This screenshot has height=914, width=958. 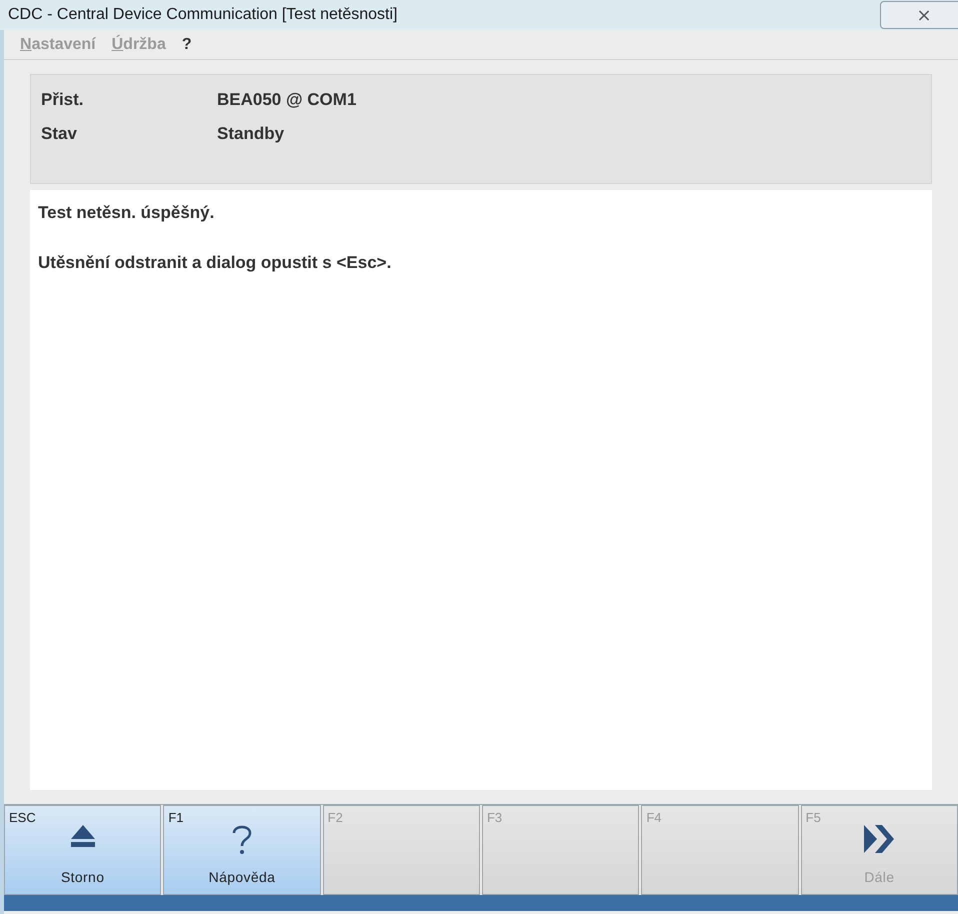 What do you see at coordinates (879, 839) in the screenshot?
I see `double-chevron-icon` at bounding box center [879, 839].